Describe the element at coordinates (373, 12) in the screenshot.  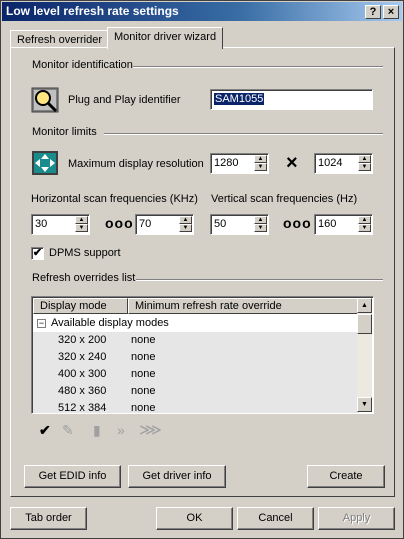
I see `help-button: ?` at that location.